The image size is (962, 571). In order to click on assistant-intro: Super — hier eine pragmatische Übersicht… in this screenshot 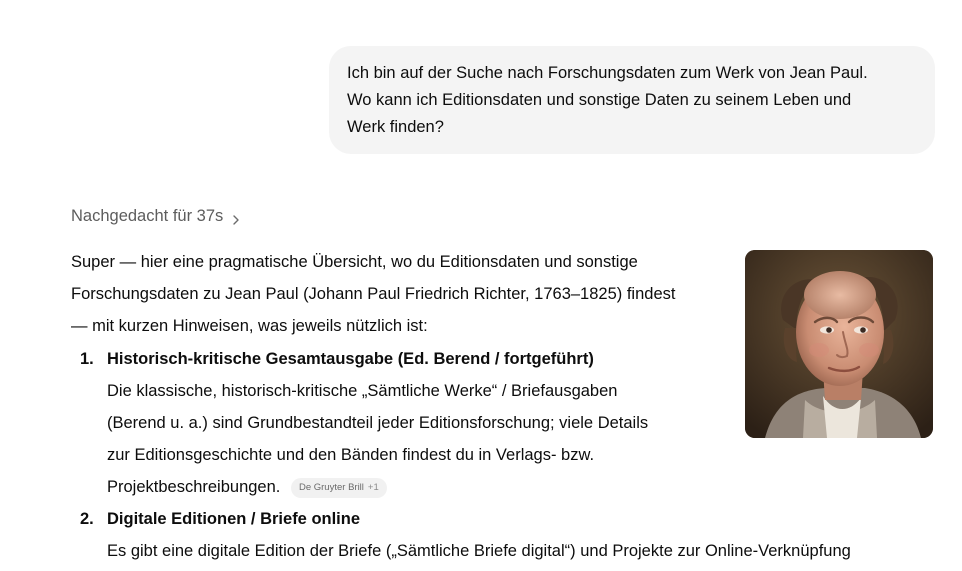, I will do `click(396, 294)`.